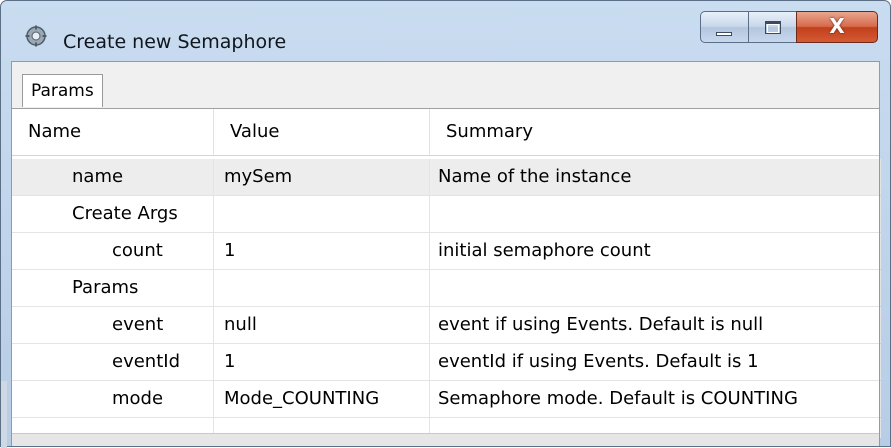 The width and height of the screenshot is (891, 448). What do you see at coordinates (655, 399) in the screenshot?
I see `row-summary-cell: Semaphore mode. Default is COUNTING` at bounding box center [655, 399].